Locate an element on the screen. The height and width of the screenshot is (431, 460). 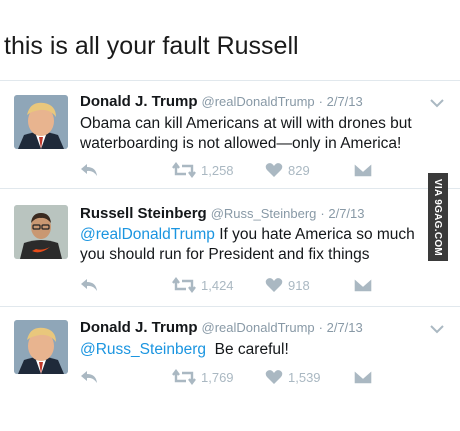
retweet-button: 1,258 is located at coordinates (203, 170).